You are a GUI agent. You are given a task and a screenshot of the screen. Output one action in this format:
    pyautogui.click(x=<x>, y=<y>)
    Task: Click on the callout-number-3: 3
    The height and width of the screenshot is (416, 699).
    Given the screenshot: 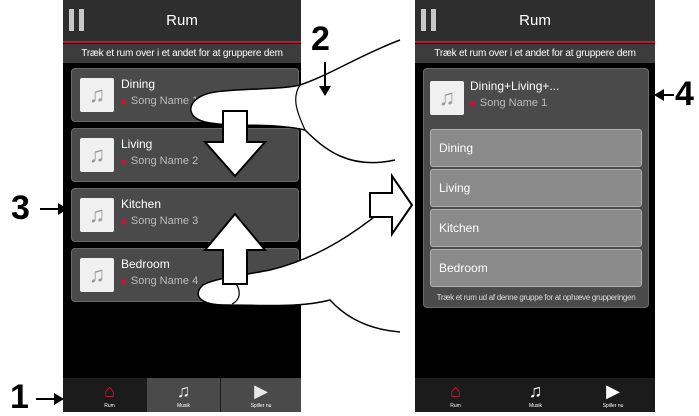 What is the action you would take?
    pyautogui.click(x=20, y=208)
    